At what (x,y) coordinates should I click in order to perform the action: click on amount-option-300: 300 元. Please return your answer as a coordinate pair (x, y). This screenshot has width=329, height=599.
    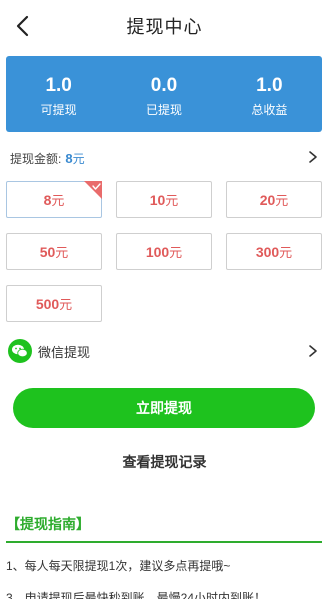
    Looking at the image, I should click on (274, 251).